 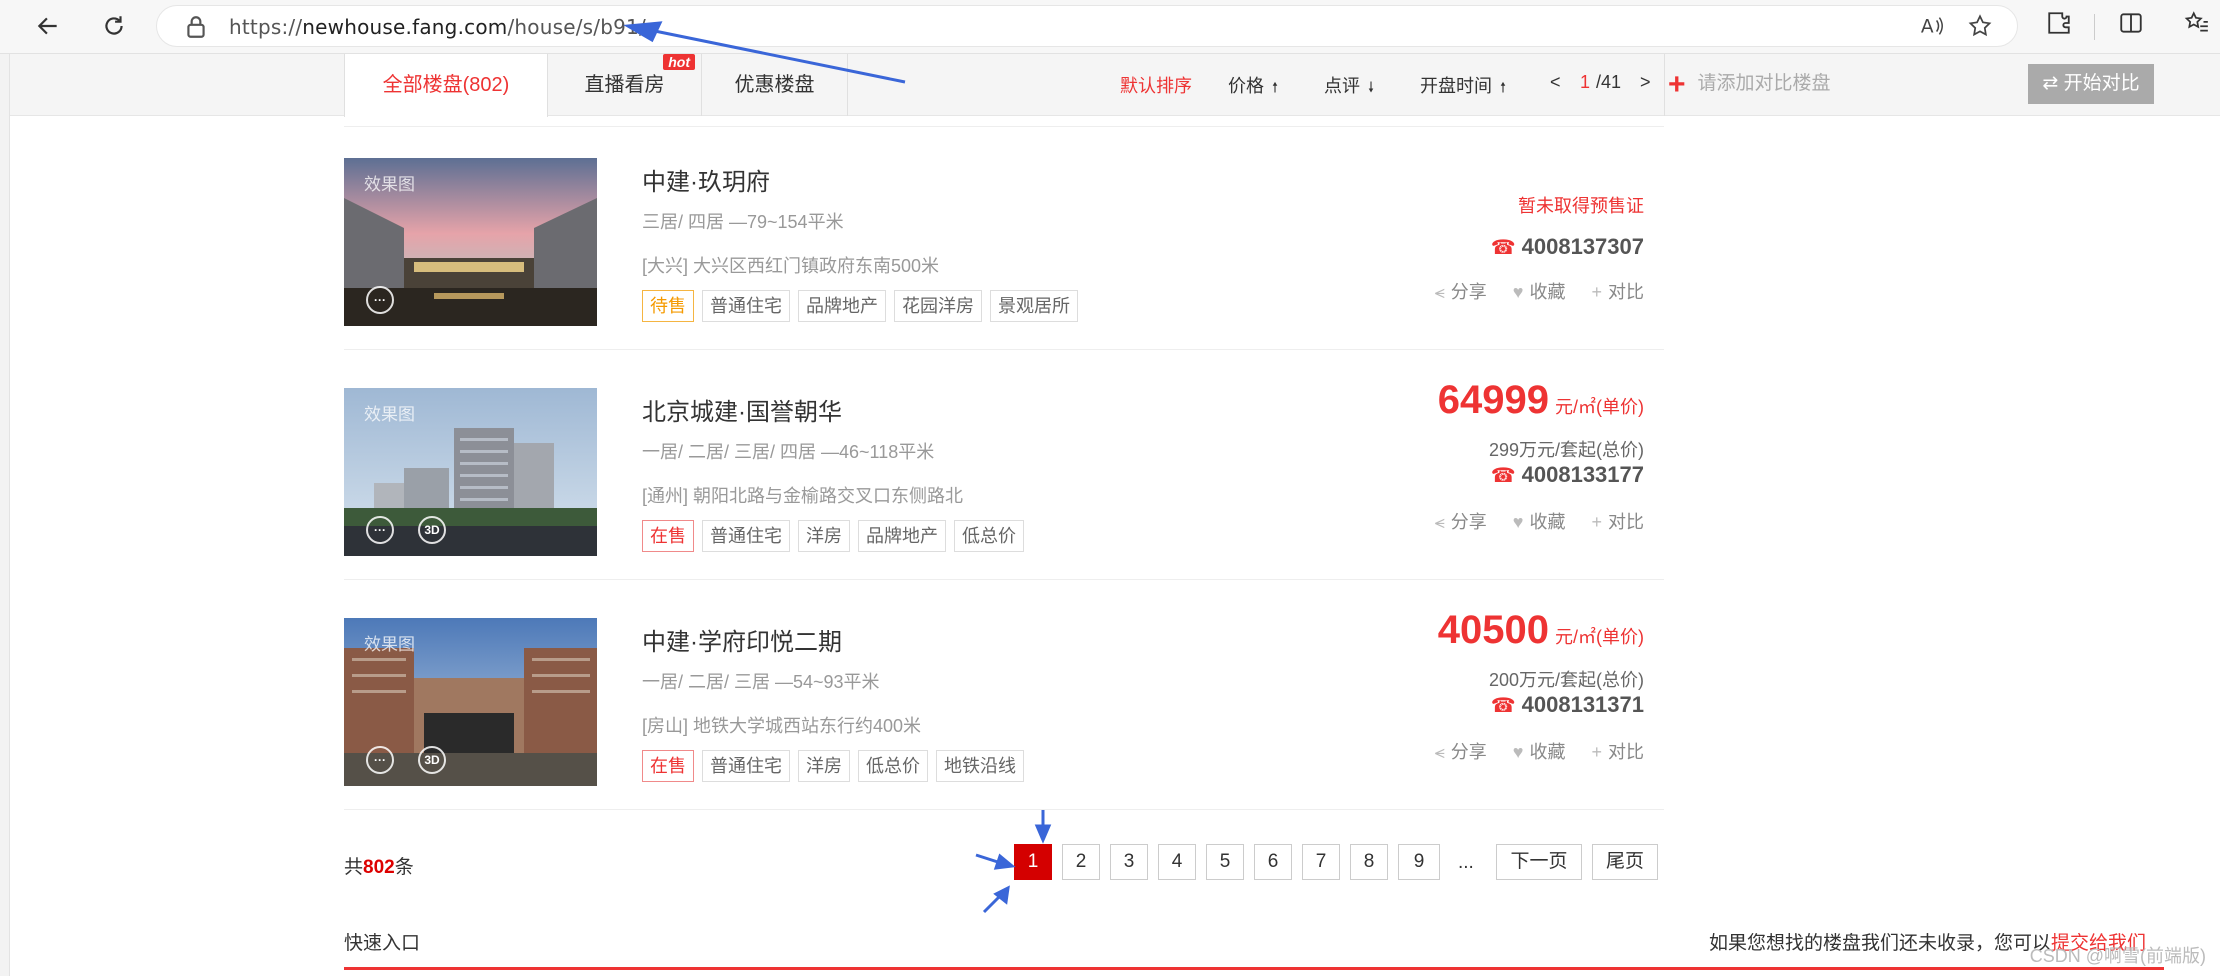 What do you see at coordinates (1599, 407) in the screenshot?
I see `unit-price-unit: 元/㎡(单价)` at bounding box center [1599, 407].